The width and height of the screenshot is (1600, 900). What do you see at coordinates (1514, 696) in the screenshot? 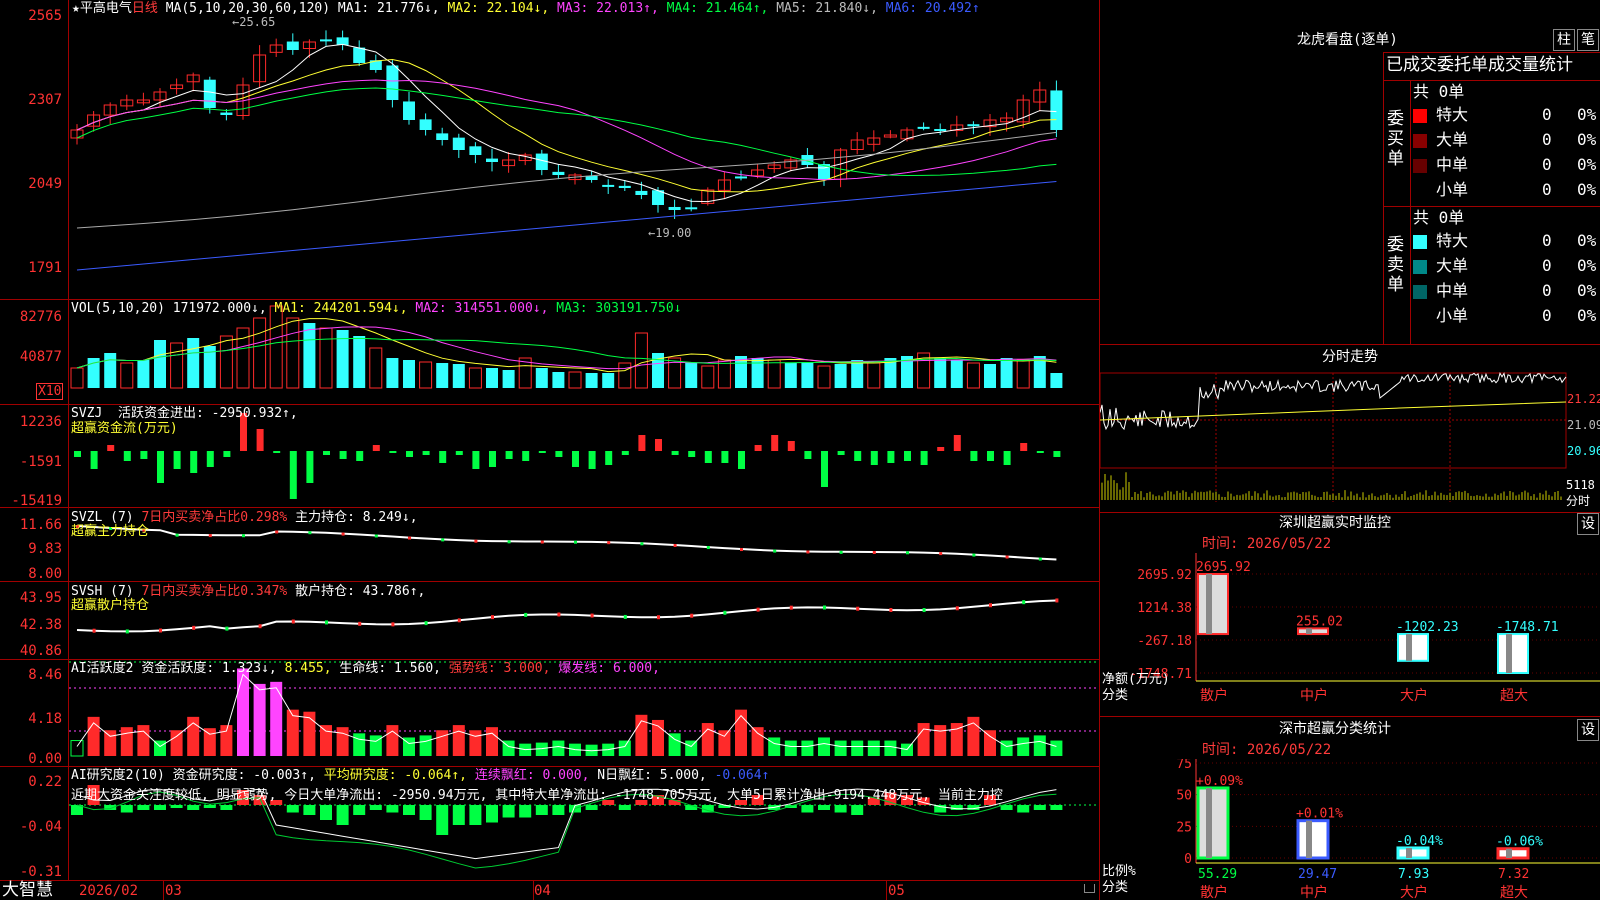
I see `sz-bar-category: 超大` at bounding box center [1514, 696].